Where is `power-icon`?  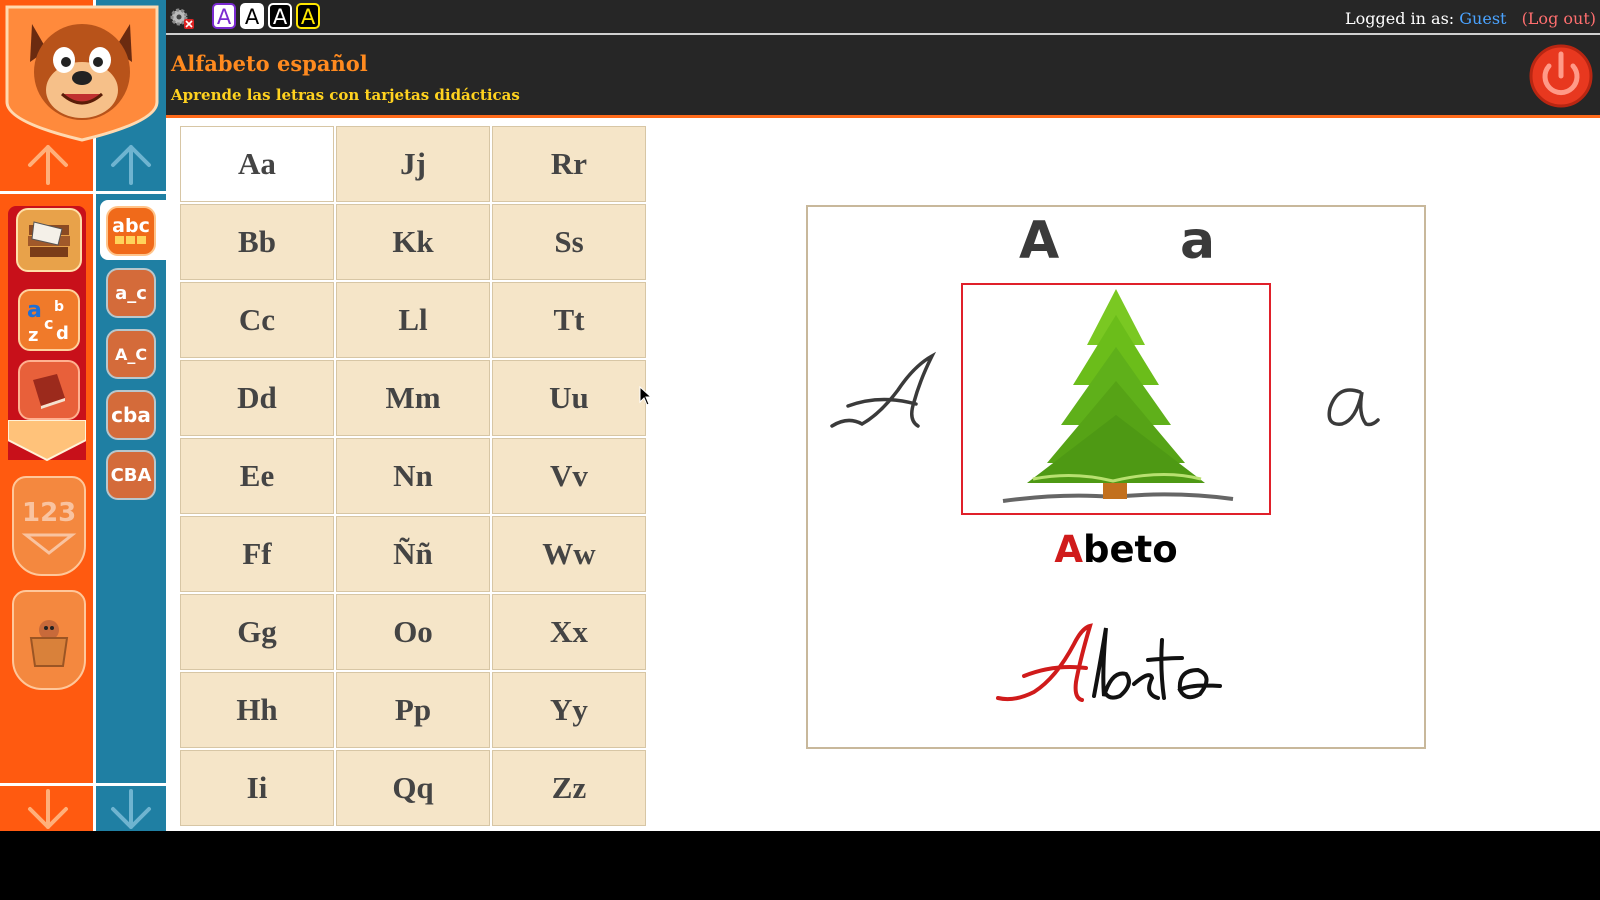
power-icon is located at coordinates (1561, 76).